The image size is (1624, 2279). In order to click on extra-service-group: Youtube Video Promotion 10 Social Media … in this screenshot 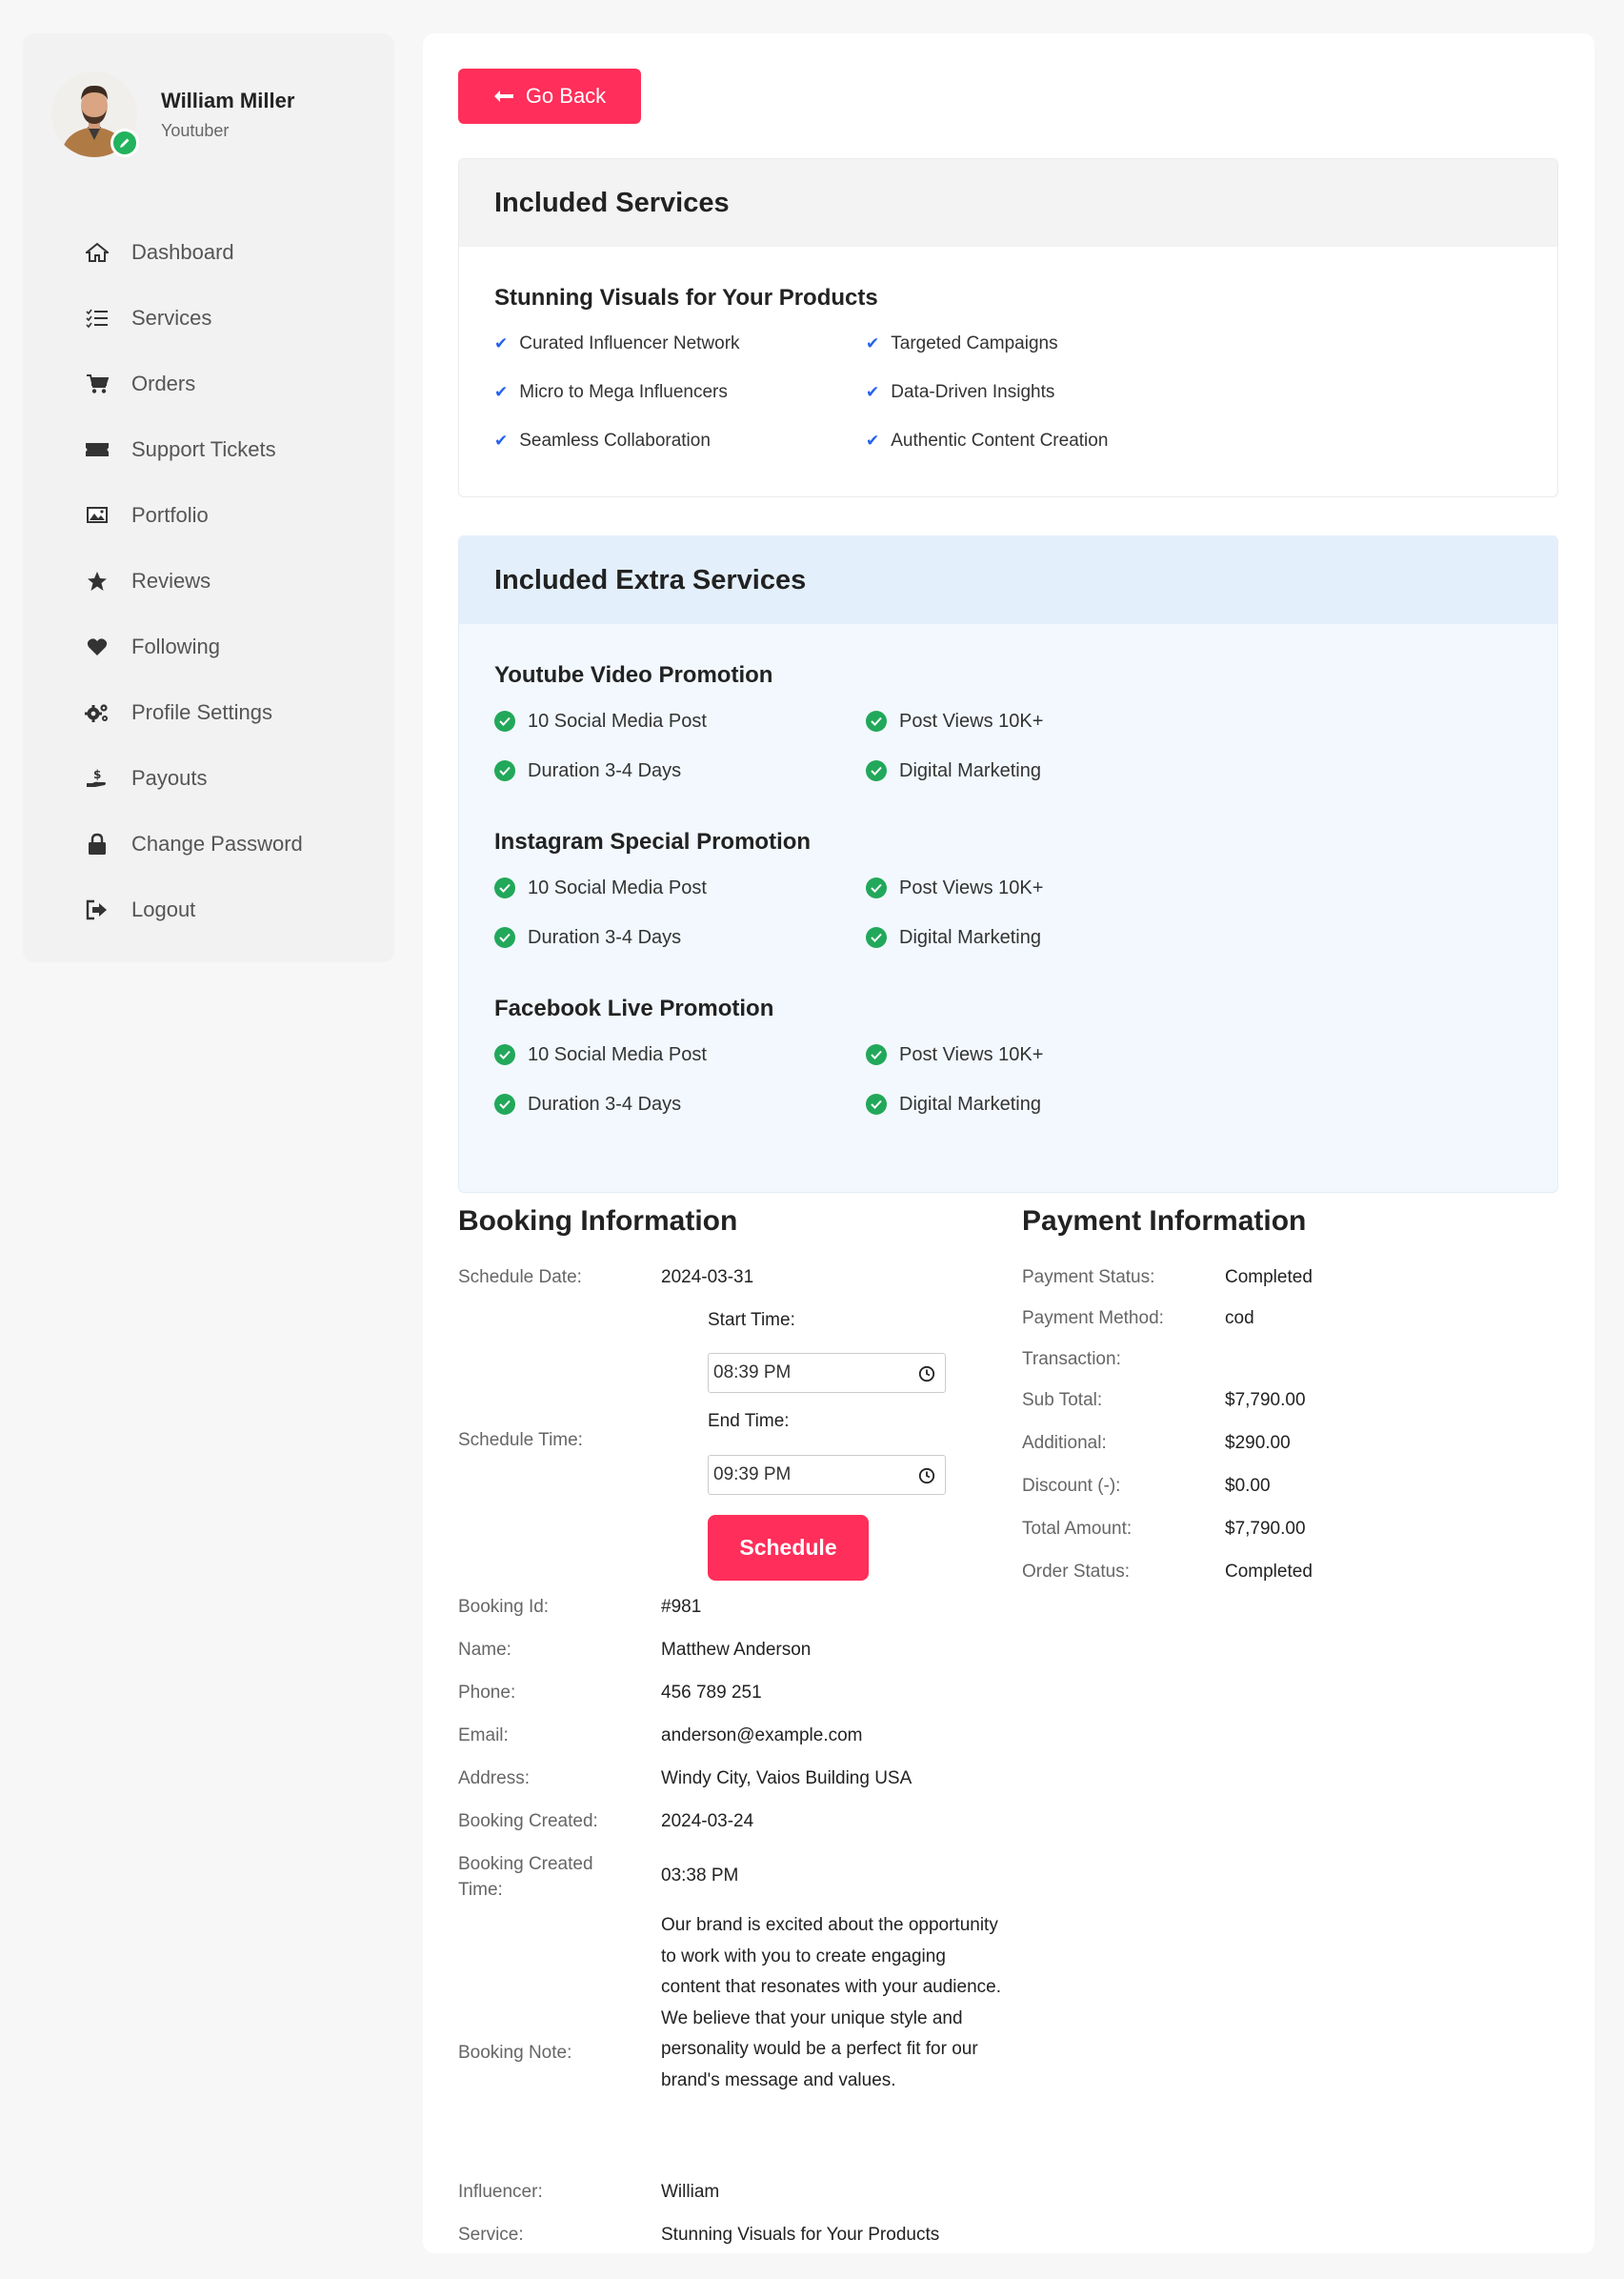, I will do `click(865, 722)`.